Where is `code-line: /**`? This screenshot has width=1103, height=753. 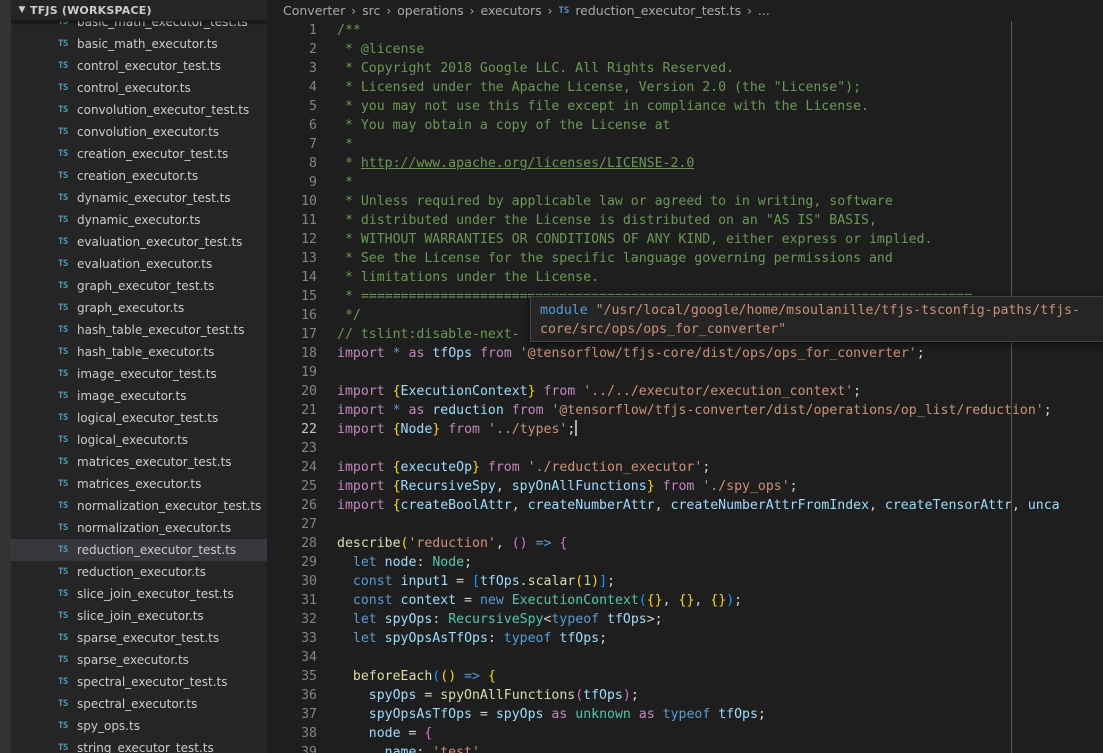
code-line: /** is located at coordinates (720, 30).